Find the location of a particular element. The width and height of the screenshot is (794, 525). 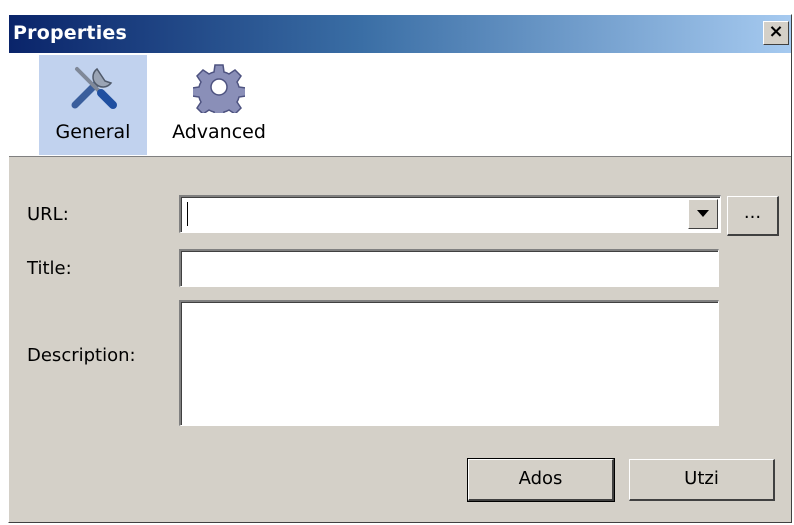

title-bar: Properties × is located at coordinates (400, 34).